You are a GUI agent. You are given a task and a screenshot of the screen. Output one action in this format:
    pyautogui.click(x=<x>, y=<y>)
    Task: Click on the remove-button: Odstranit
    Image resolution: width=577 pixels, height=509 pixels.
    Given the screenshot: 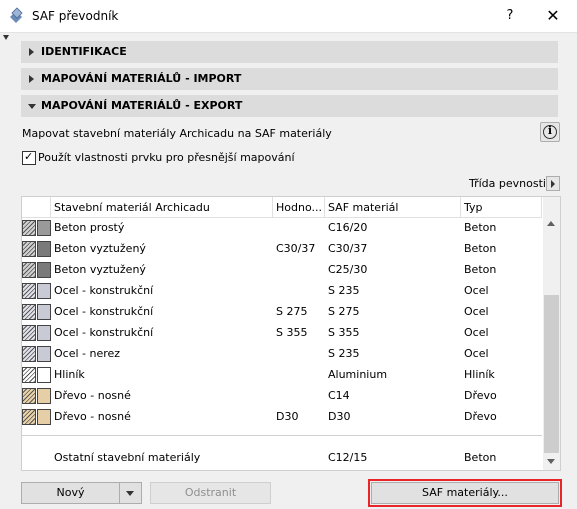 What is the action you would take?
    pyautogui.click(x=210, y=493)
    